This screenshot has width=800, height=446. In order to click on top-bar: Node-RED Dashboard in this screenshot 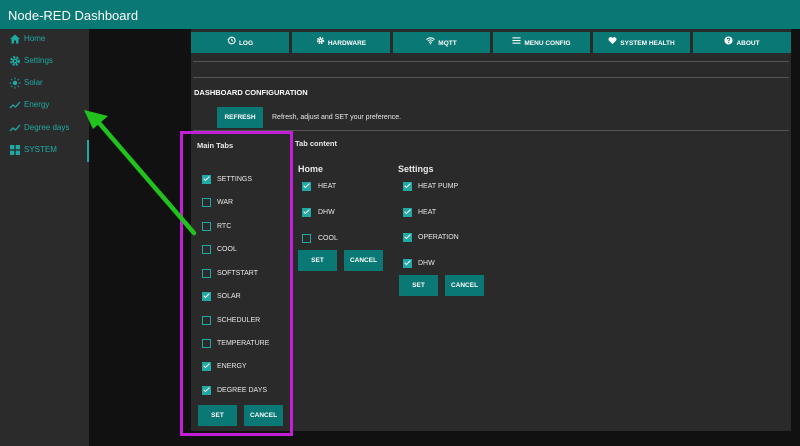, I will do `click(400, 14)`.